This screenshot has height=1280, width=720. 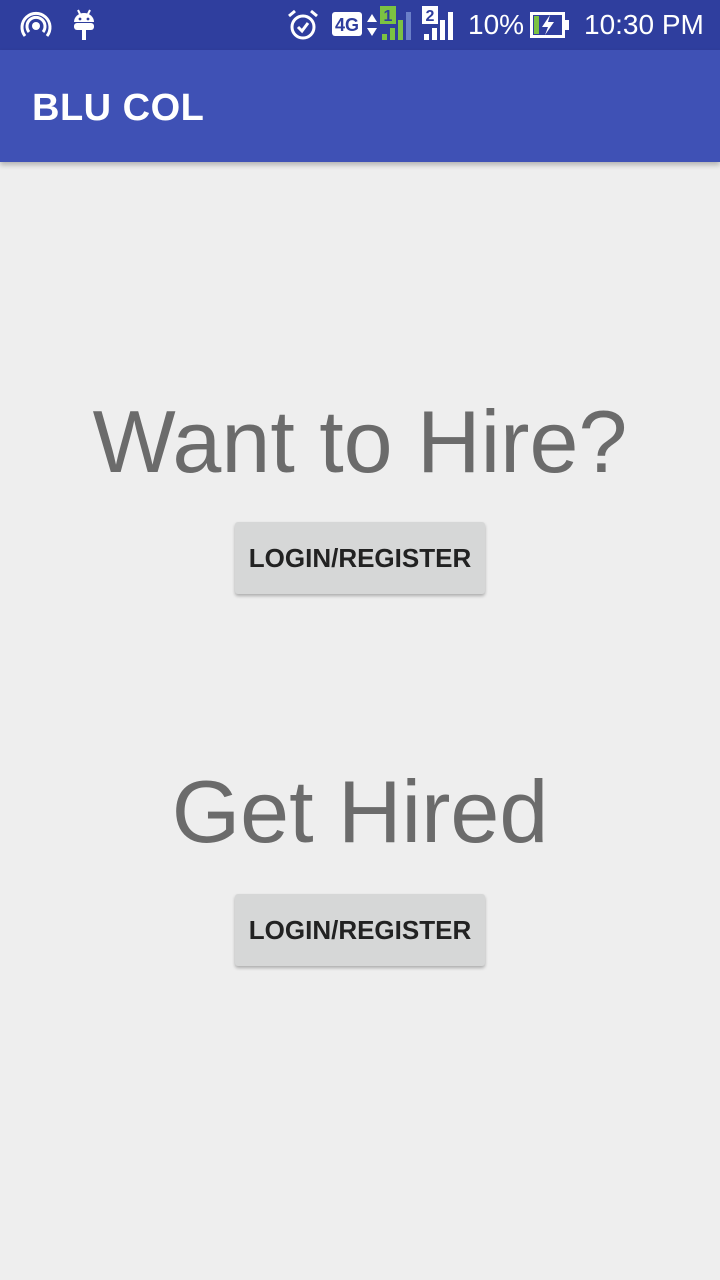 I want to click on clock-time: 10:30 PM, so click(x=644, y=24).